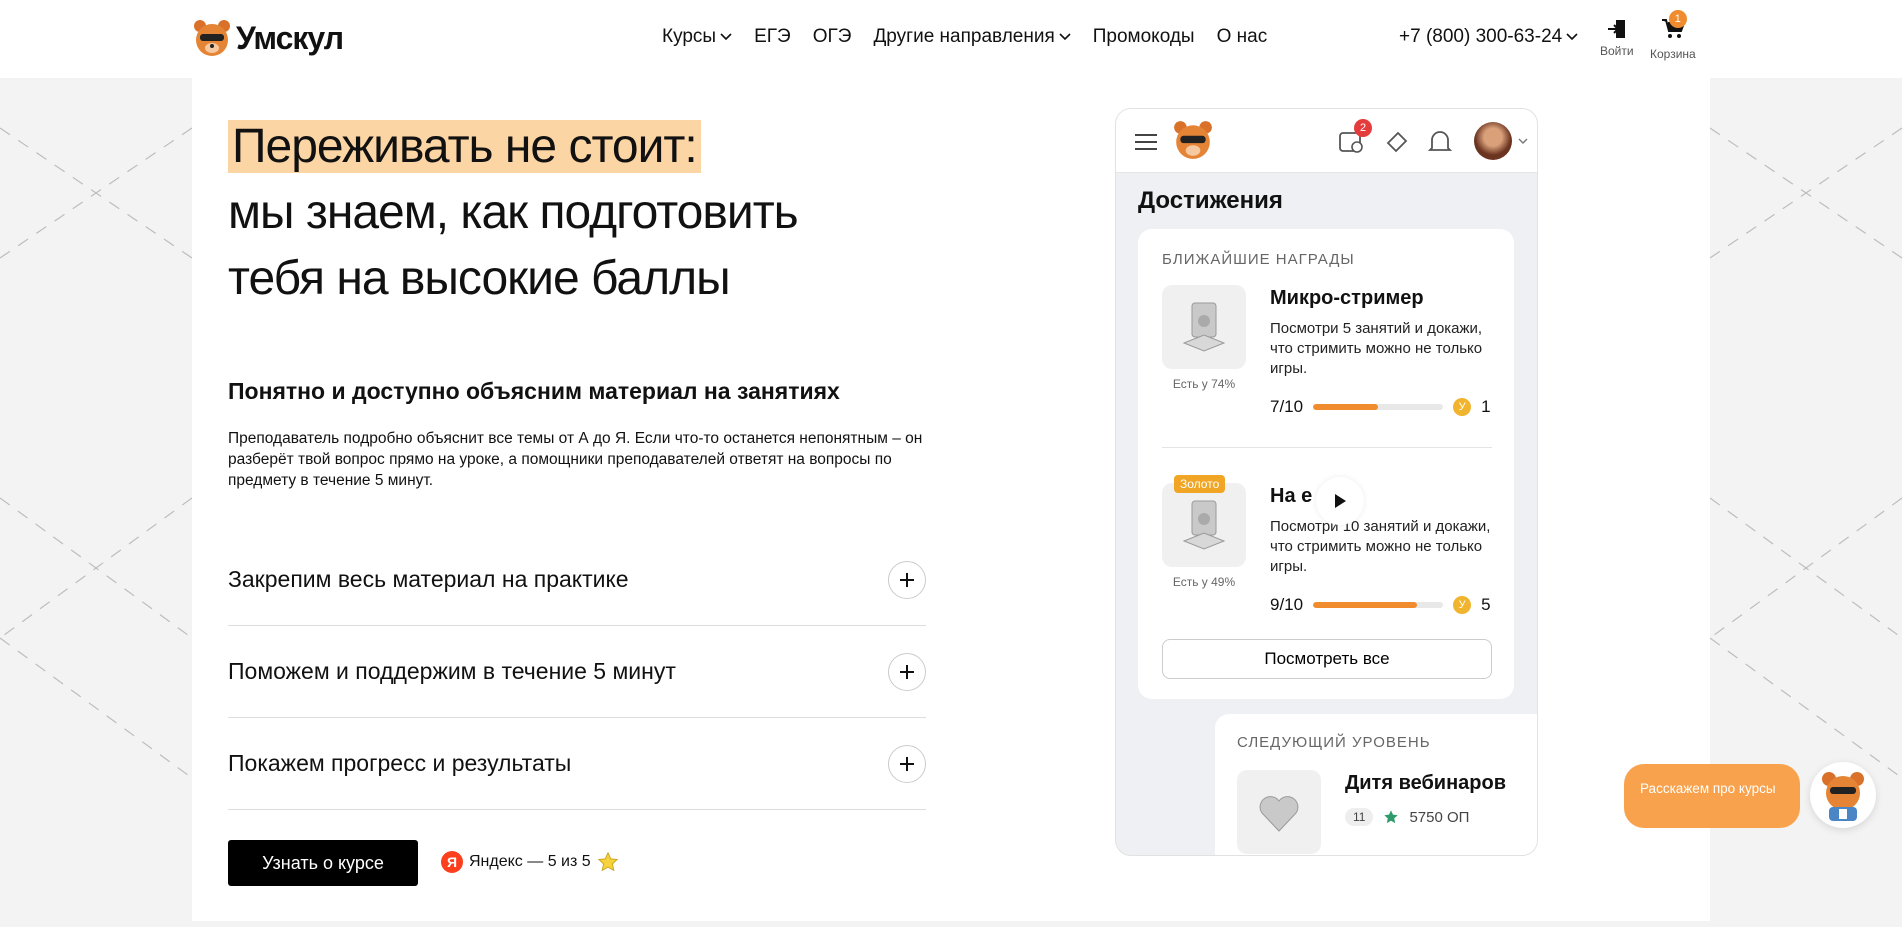 The height and width of the screenshot is (927, 1902). What do you see at coordinates (1426, 783) in the screenshot?
I see `next-level-name: Дитя вебинаров` at bounding box center [1426, 783].